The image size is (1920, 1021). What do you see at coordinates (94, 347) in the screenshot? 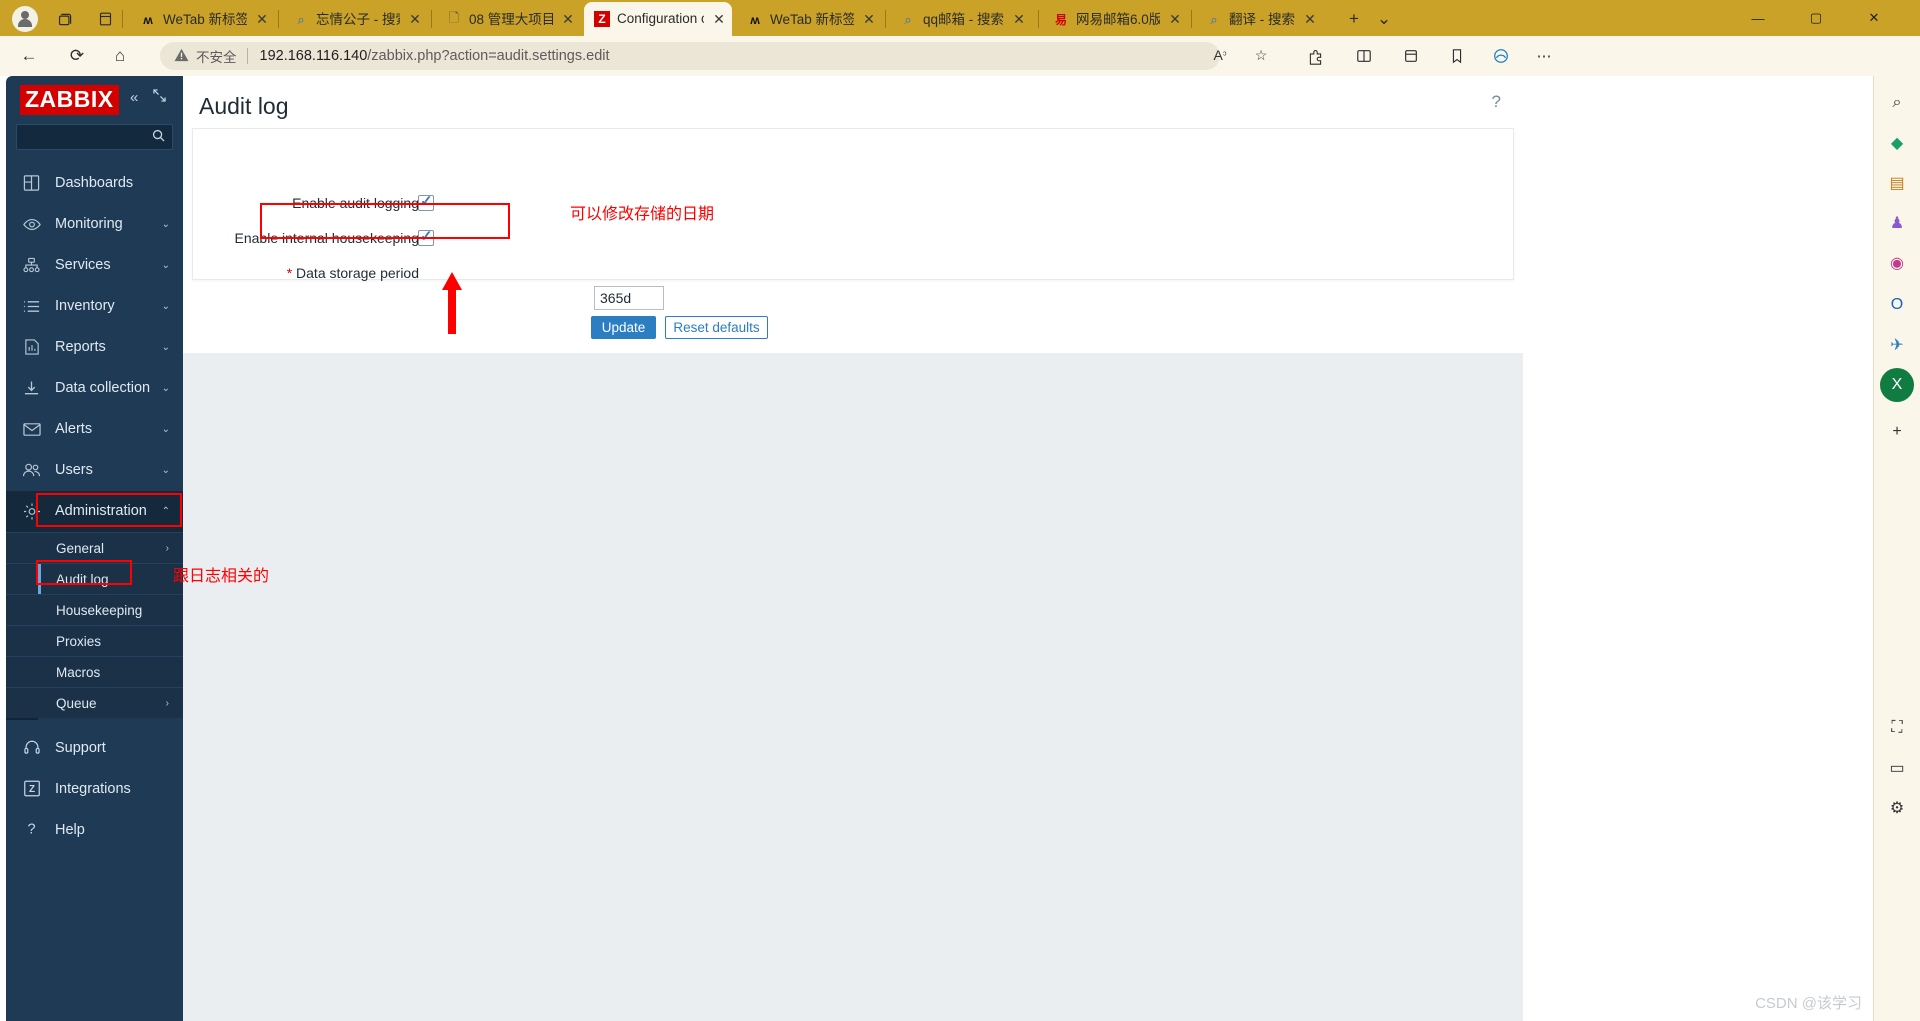
I see `sidebar-item-reports: Reports ⌄` at bounding box center [94, 347].